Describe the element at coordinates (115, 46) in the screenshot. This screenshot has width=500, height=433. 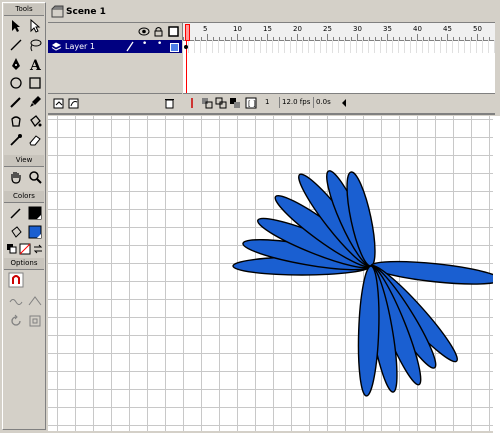
I see `layer-row: Layer 1 • •` at that location.